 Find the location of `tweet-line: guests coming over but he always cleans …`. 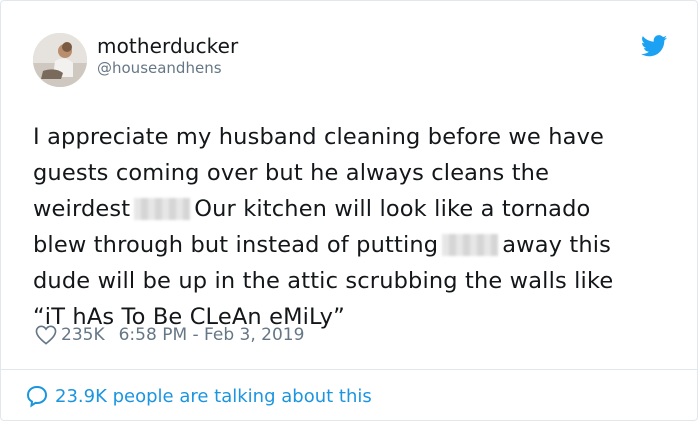

tweet-line: guests coming over but he always cleans … is located at coordinates (291, 173).